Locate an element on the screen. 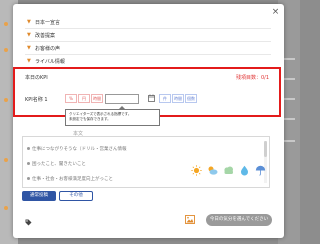 This screenshot has width=320, height=244. unit-button-hours: 時間 is located at coordinates (97, 98).